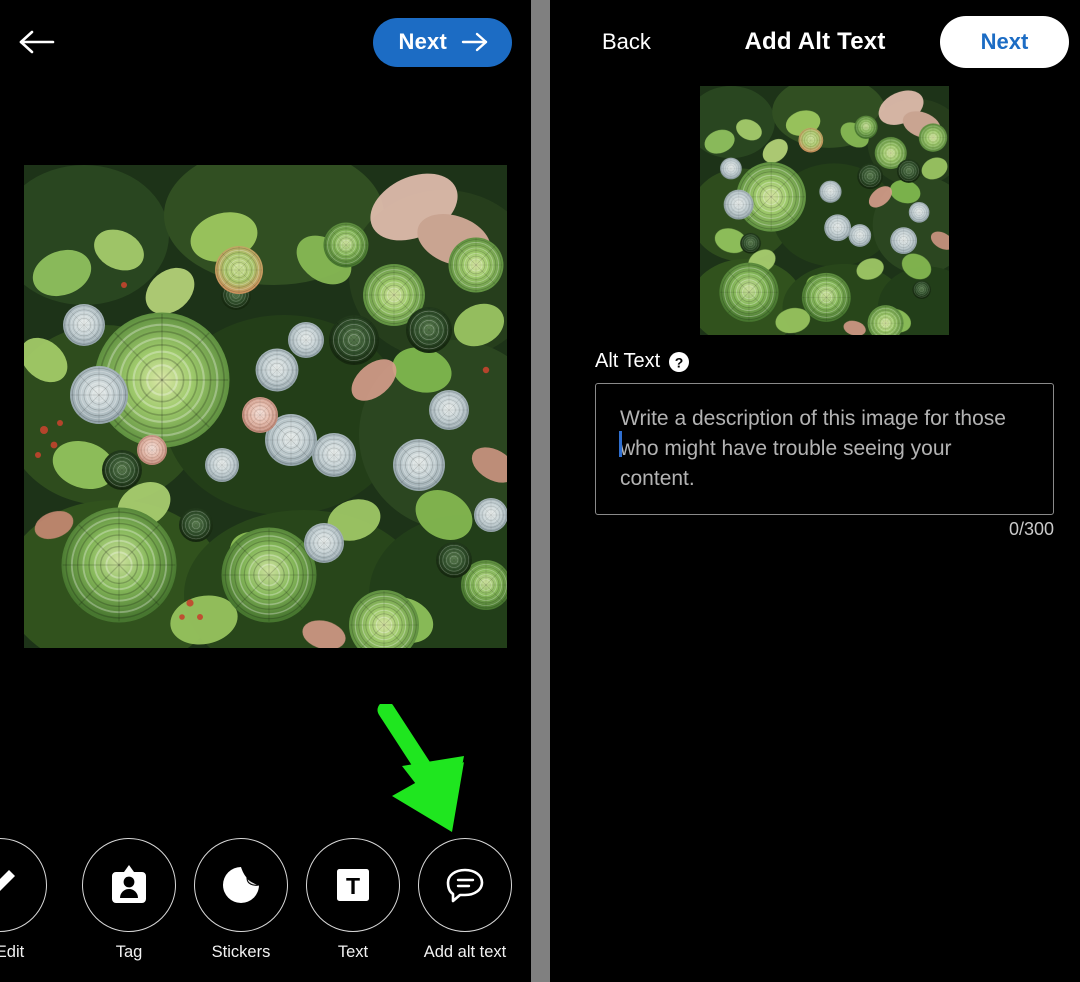  Describe the element at coordinates (23, 885) in the screenshot. I see `edit-circle` at that location.